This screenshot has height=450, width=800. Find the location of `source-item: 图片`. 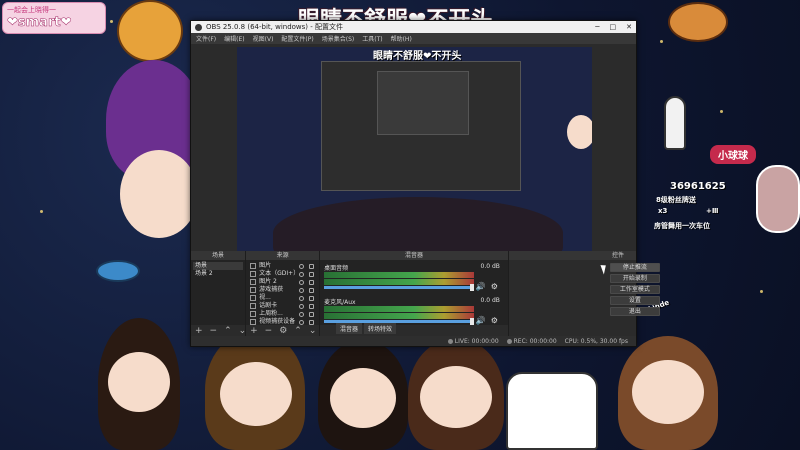

source-item: 图片 is located at coordinates (282, 266).